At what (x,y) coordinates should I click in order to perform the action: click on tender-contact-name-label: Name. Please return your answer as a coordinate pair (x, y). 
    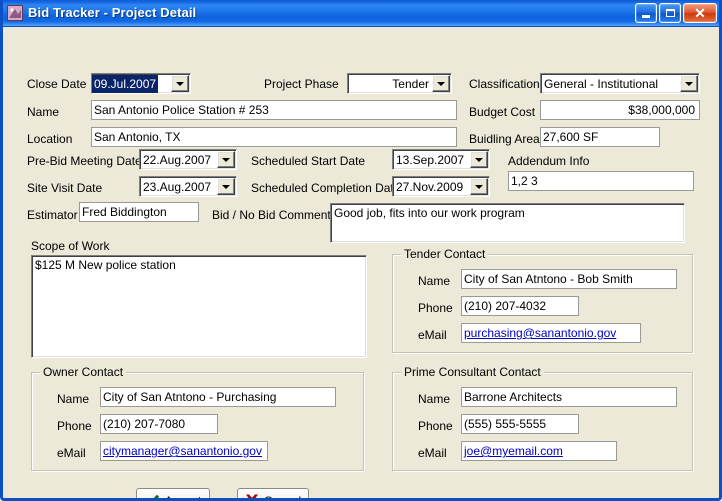
    Looking at the image, I should click on (434, 281).